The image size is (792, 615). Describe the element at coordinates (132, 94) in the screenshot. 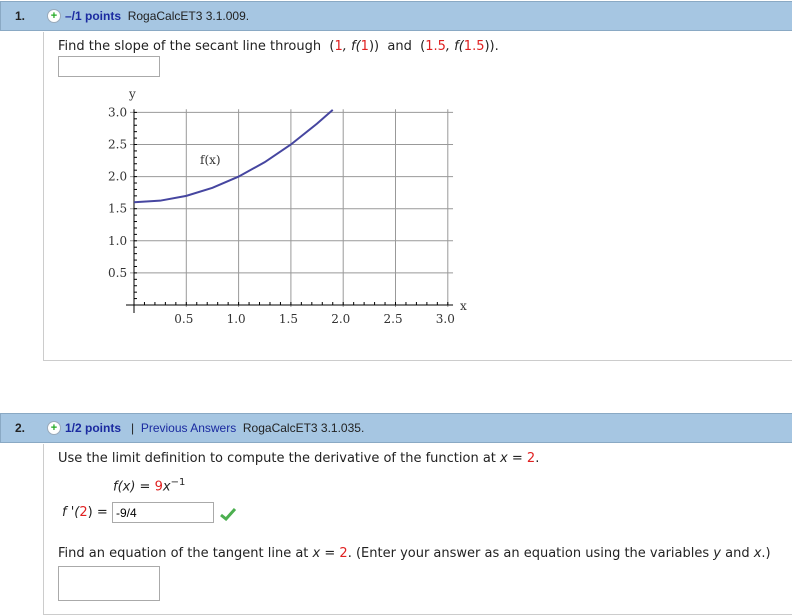

I see `y-axis-label: y` at that location.